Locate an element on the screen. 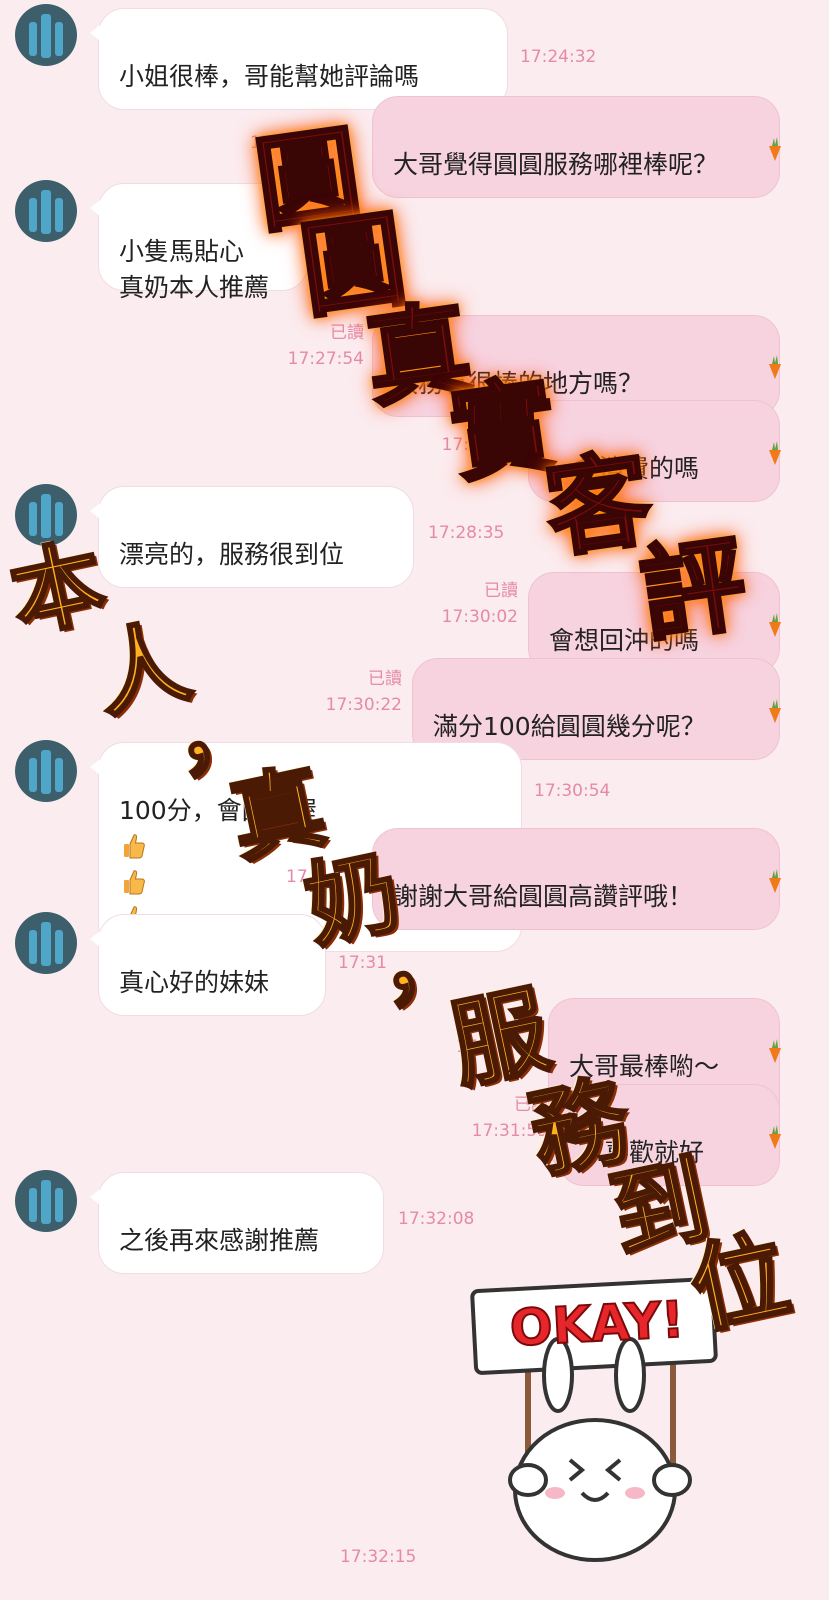 This screenshot has width=829, height=1600. message-bubble: …會消費的嗎 is located at coordinates (654, 451).